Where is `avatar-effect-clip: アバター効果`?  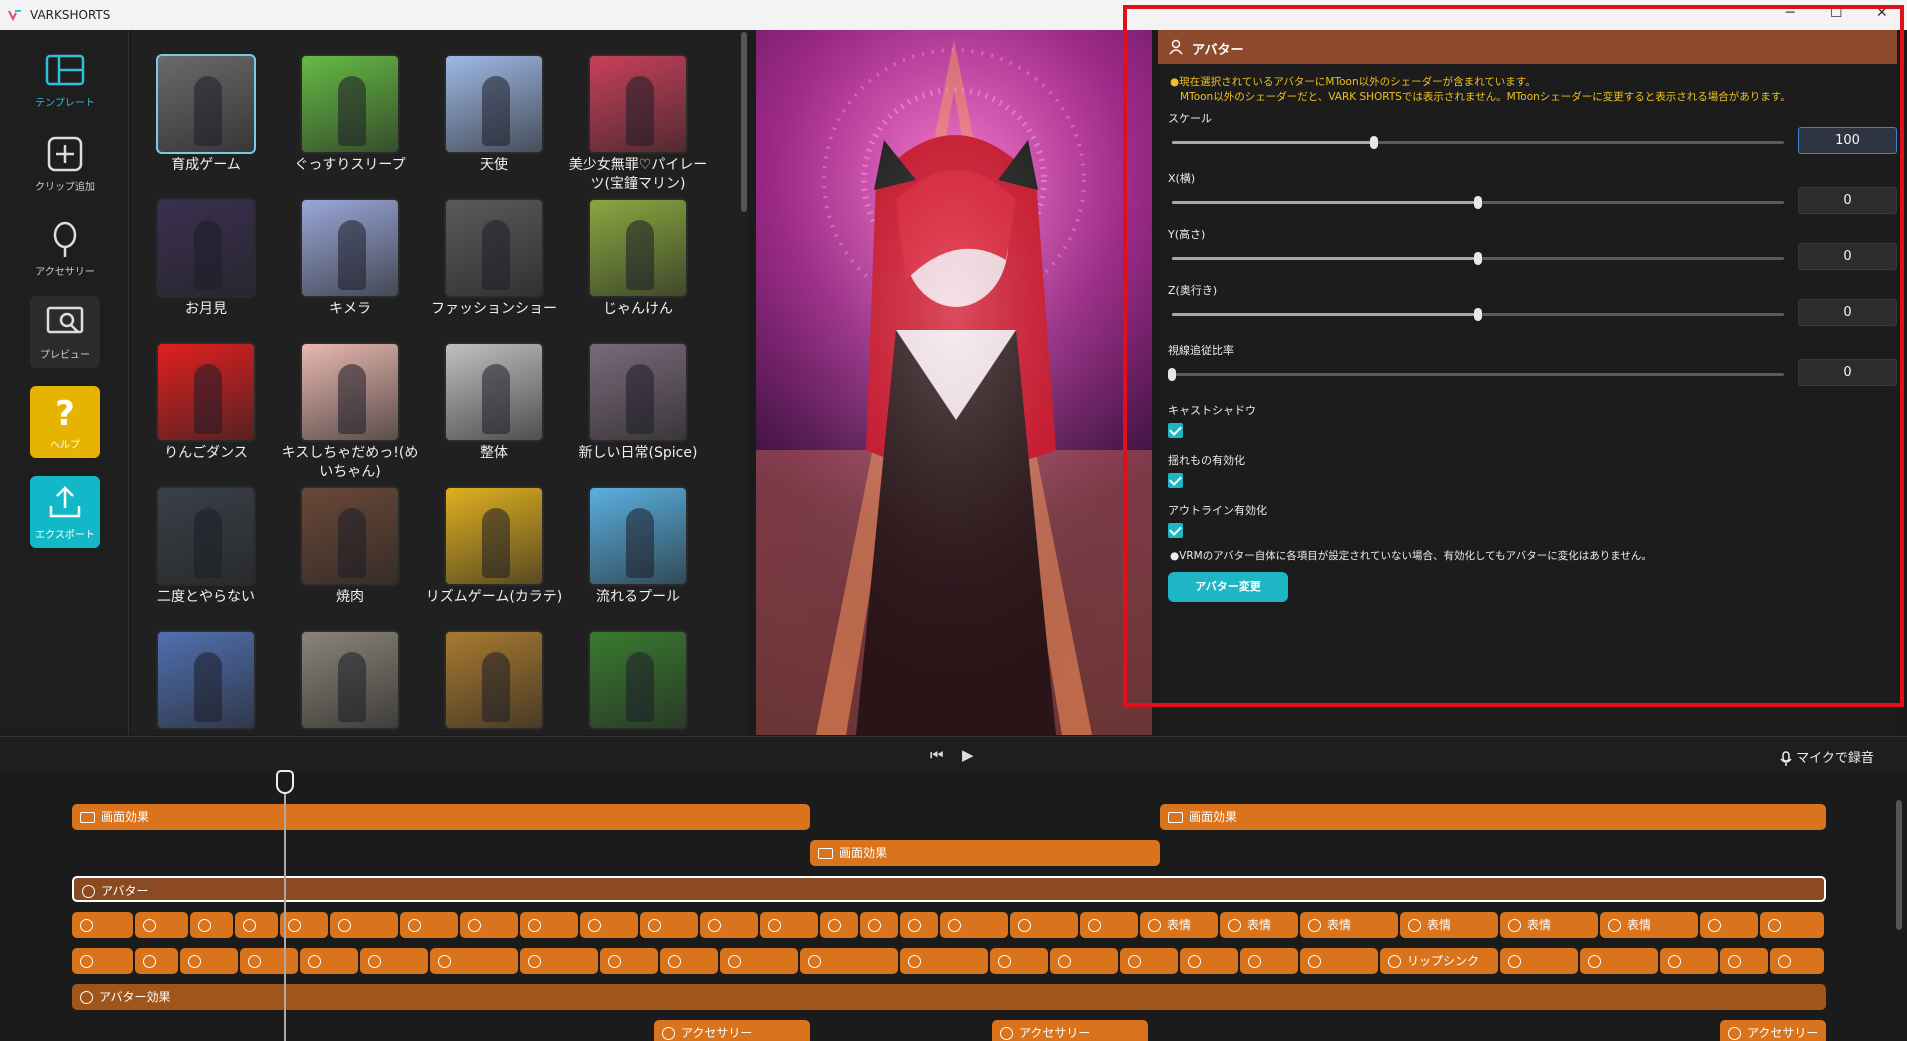
avatar-effect-clip: アバター効果 is located at coordinates (949, 997).